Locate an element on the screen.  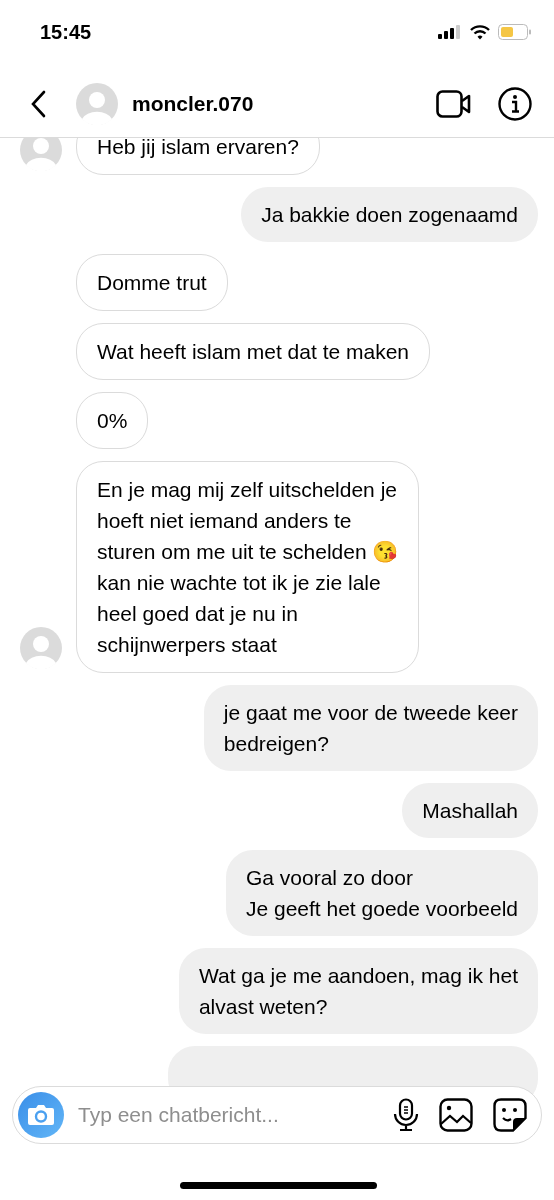
back-icon is located at coordinates (38, 103).